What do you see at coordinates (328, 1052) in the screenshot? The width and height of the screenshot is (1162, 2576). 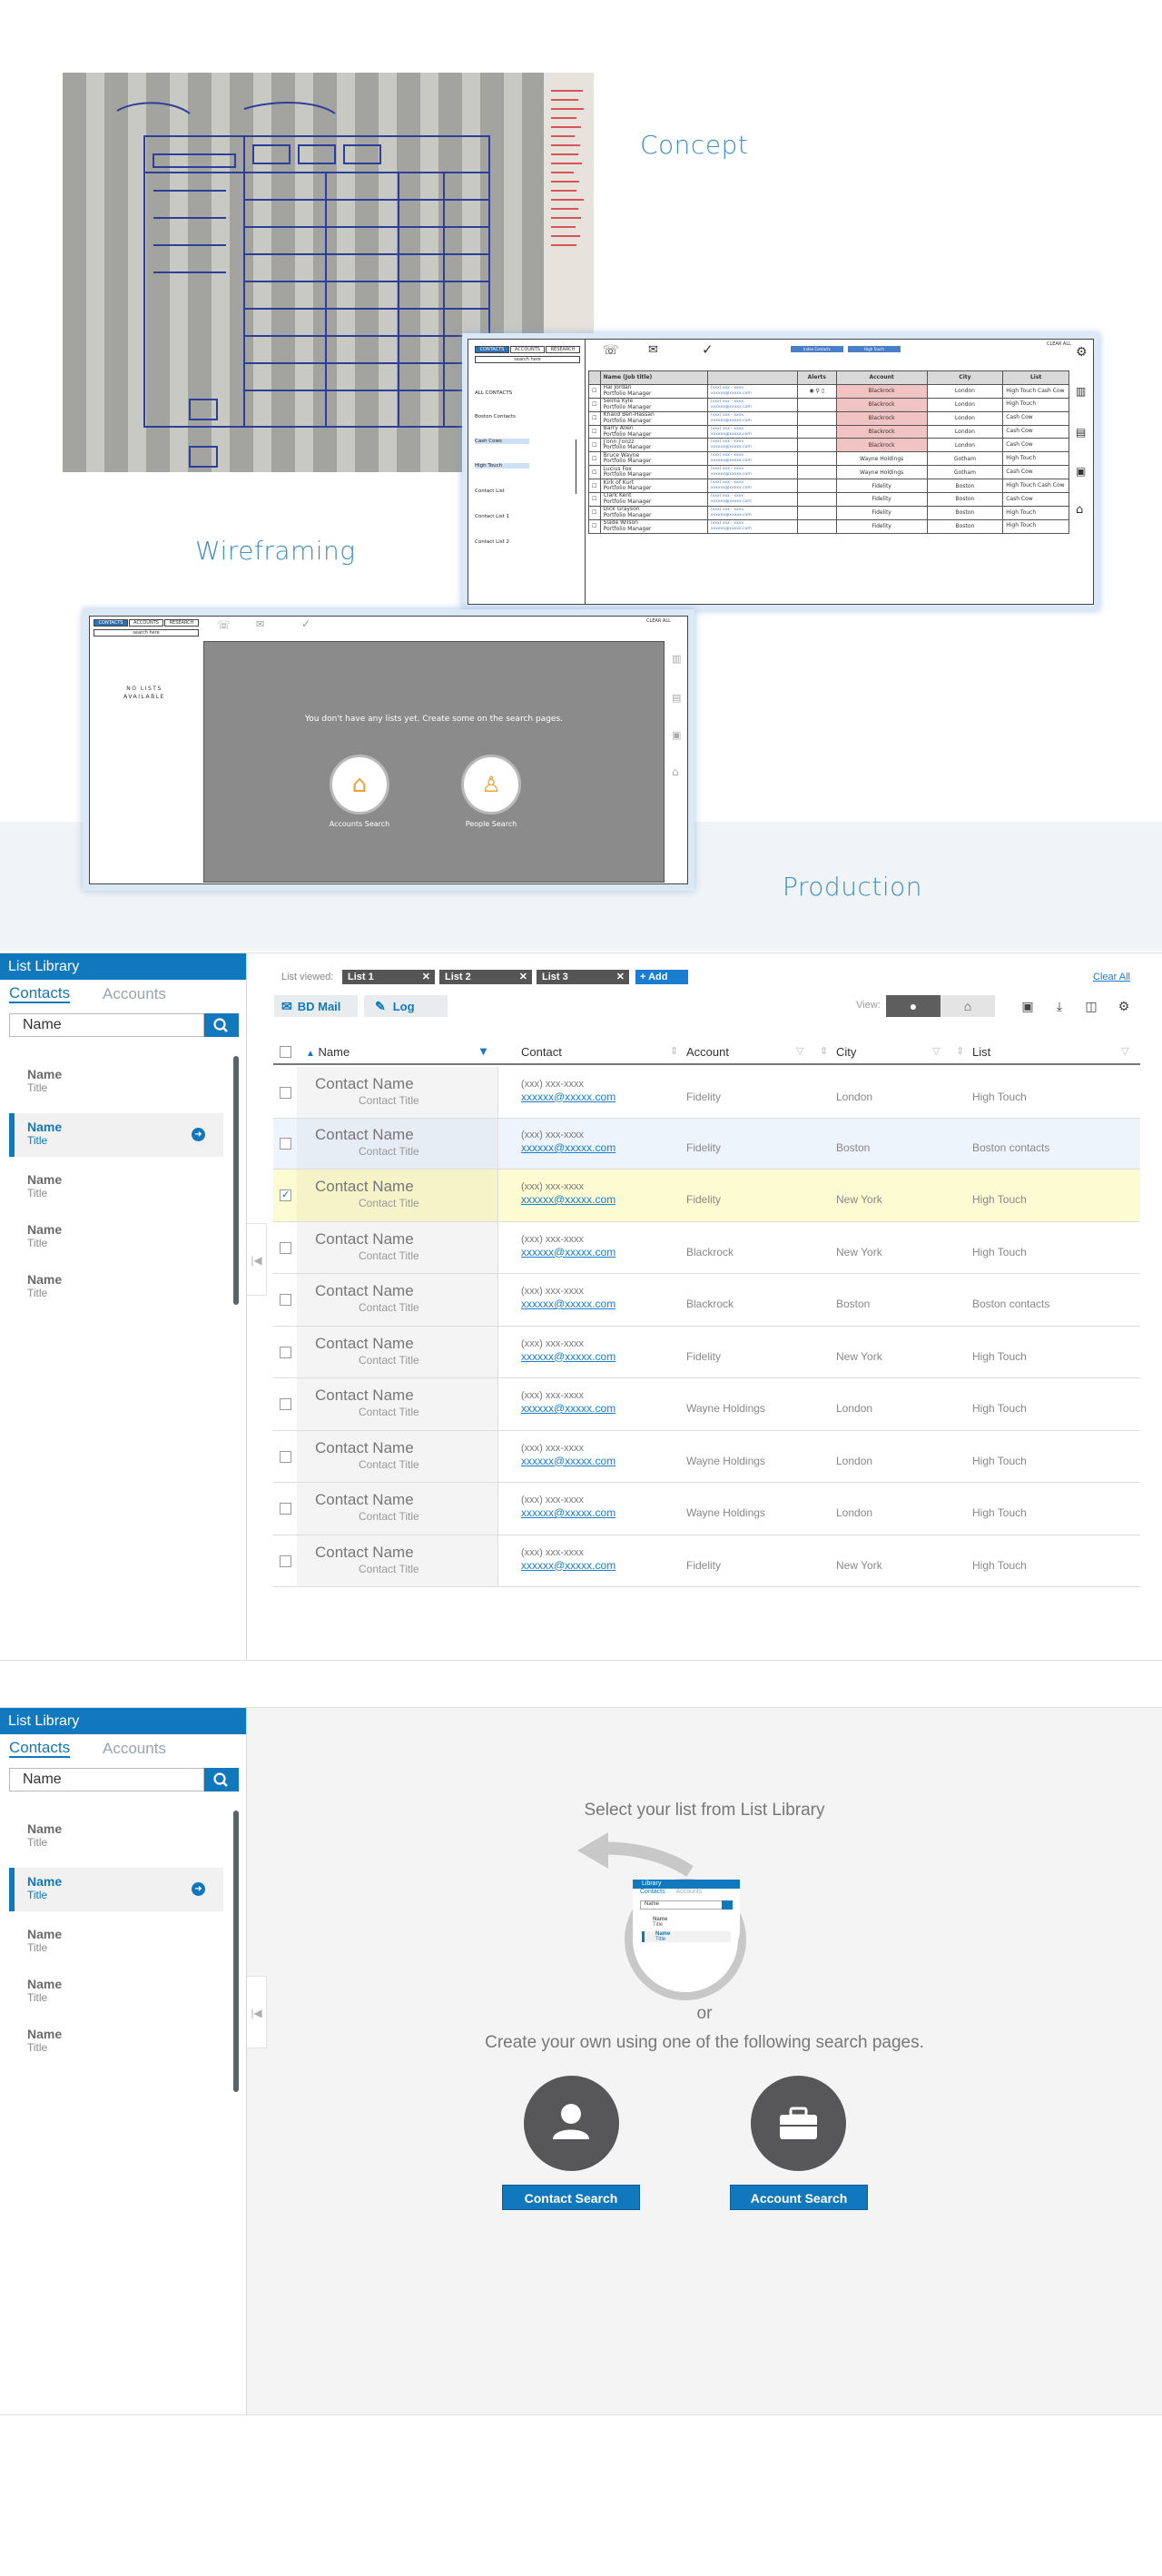 I see `col-name: ▲ Name` at bounding box center [328, 1052].